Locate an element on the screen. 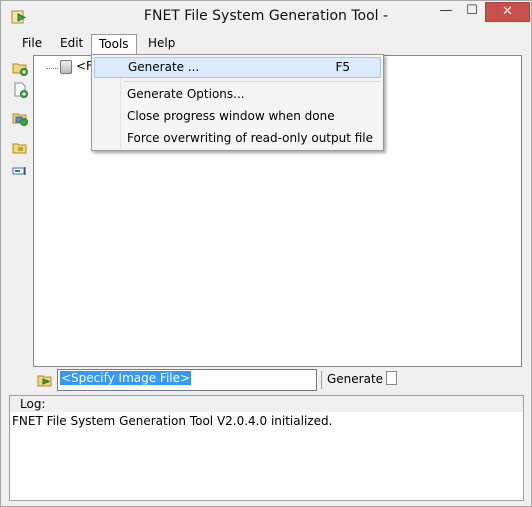  generate-button-label: Generate is located at coordinates (355, 379).